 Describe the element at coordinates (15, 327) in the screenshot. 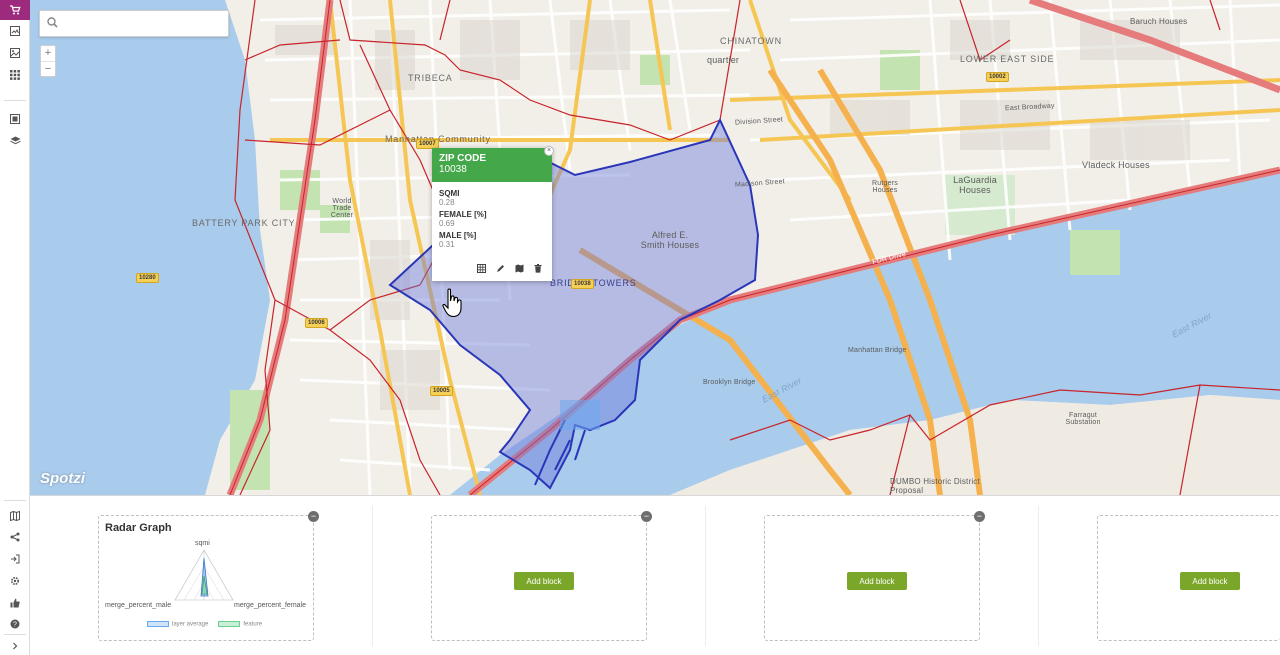

I see `sidebar: ?` at that location.